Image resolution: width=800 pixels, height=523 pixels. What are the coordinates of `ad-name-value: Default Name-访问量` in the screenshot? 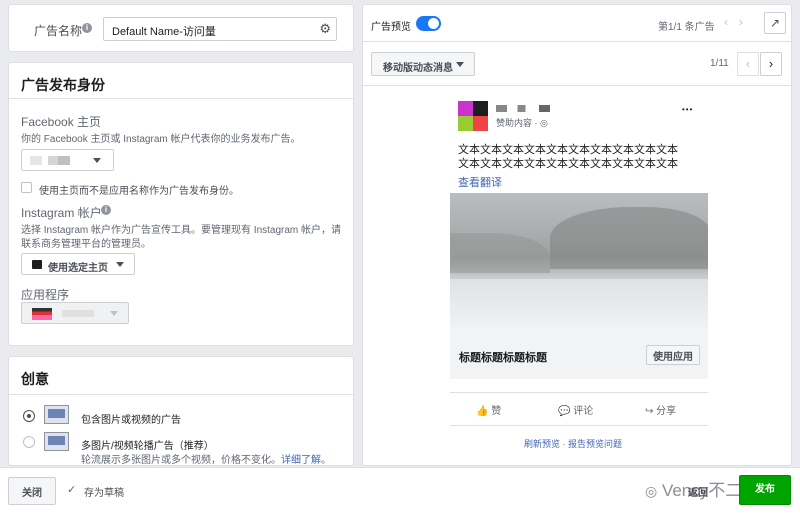 It's located at (164, 32).